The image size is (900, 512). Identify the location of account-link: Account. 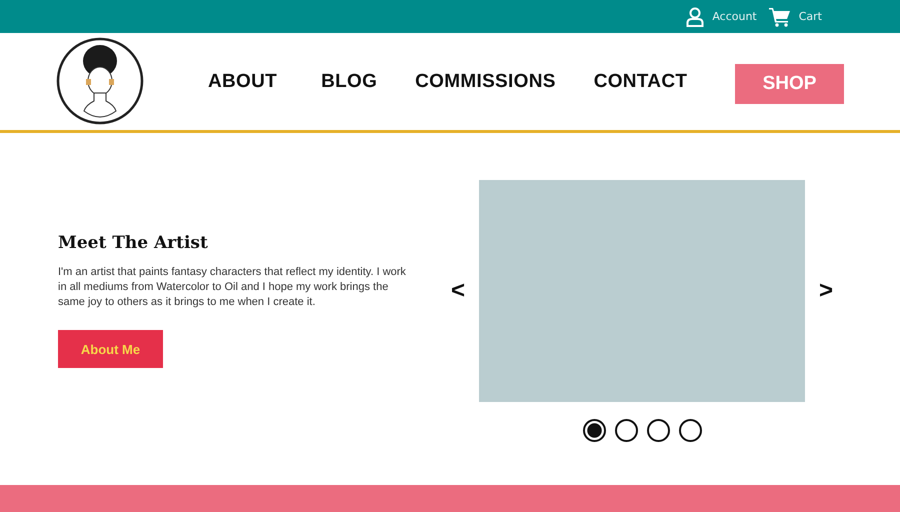
(734, 16).